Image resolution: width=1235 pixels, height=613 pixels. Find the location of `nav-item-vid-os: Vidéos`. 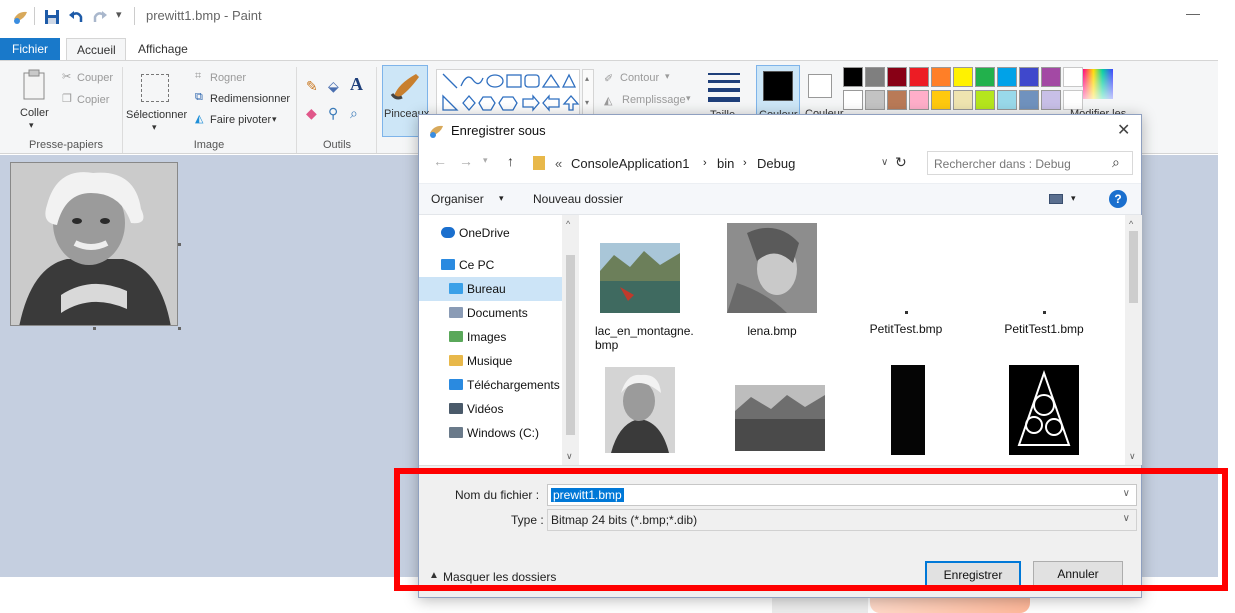

nav-item-vid-os: Vidéos is located at coordinates (499, 409).